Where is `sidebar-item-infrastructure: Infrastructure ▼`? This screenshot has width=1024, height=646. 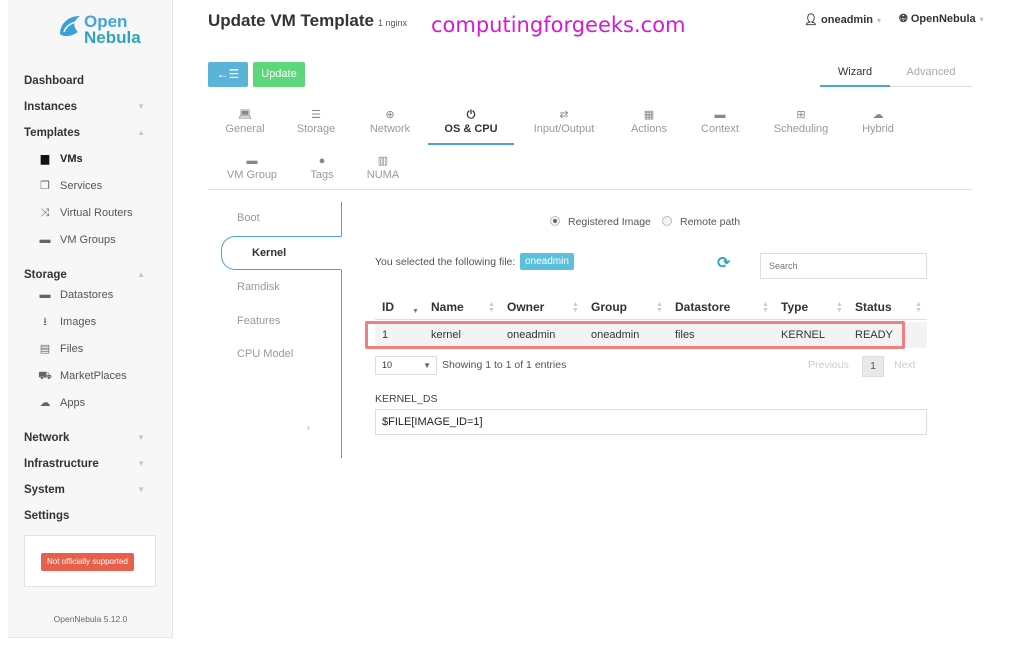
sidebar-item-infrastructure: Infrastructure ▼ is located at coordinates (90, 464).